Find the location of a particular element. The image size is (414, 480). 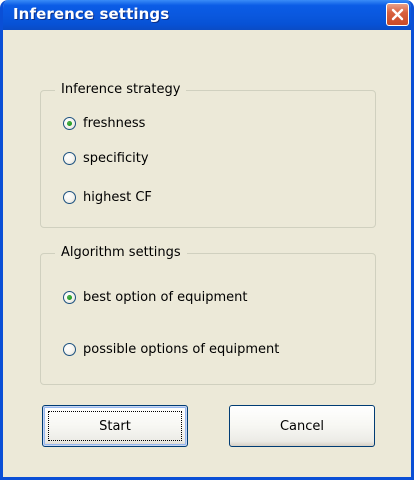

radio-label: specificity is located at coordinates (116, 158).